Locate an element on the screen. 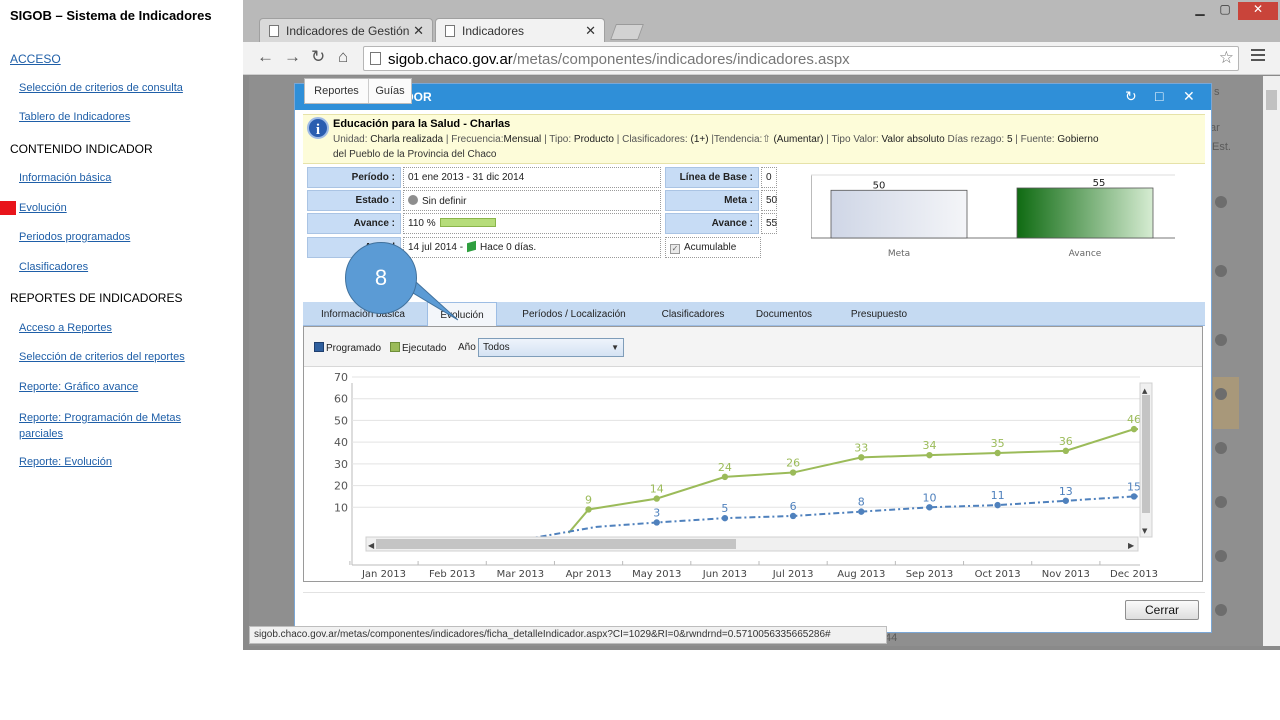 This screenshot has height=720, width=1280. maximize-icon: ▢ is located at coordinates (1225, 11).